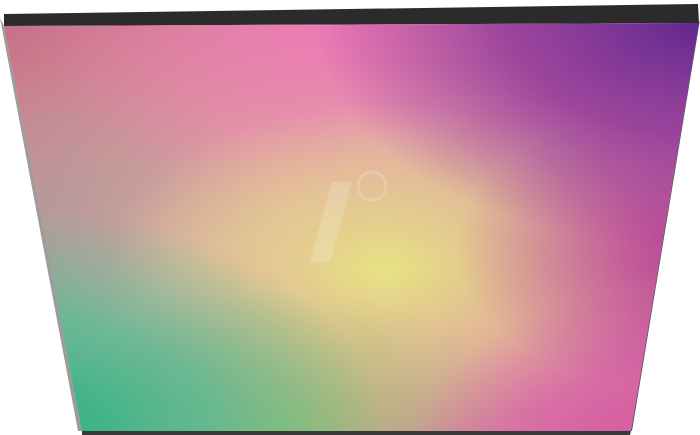  What do you see at coordinates (356, 433) in the screenshot?
I see `panel-bottom-edge` at bounding box center [356, 433].